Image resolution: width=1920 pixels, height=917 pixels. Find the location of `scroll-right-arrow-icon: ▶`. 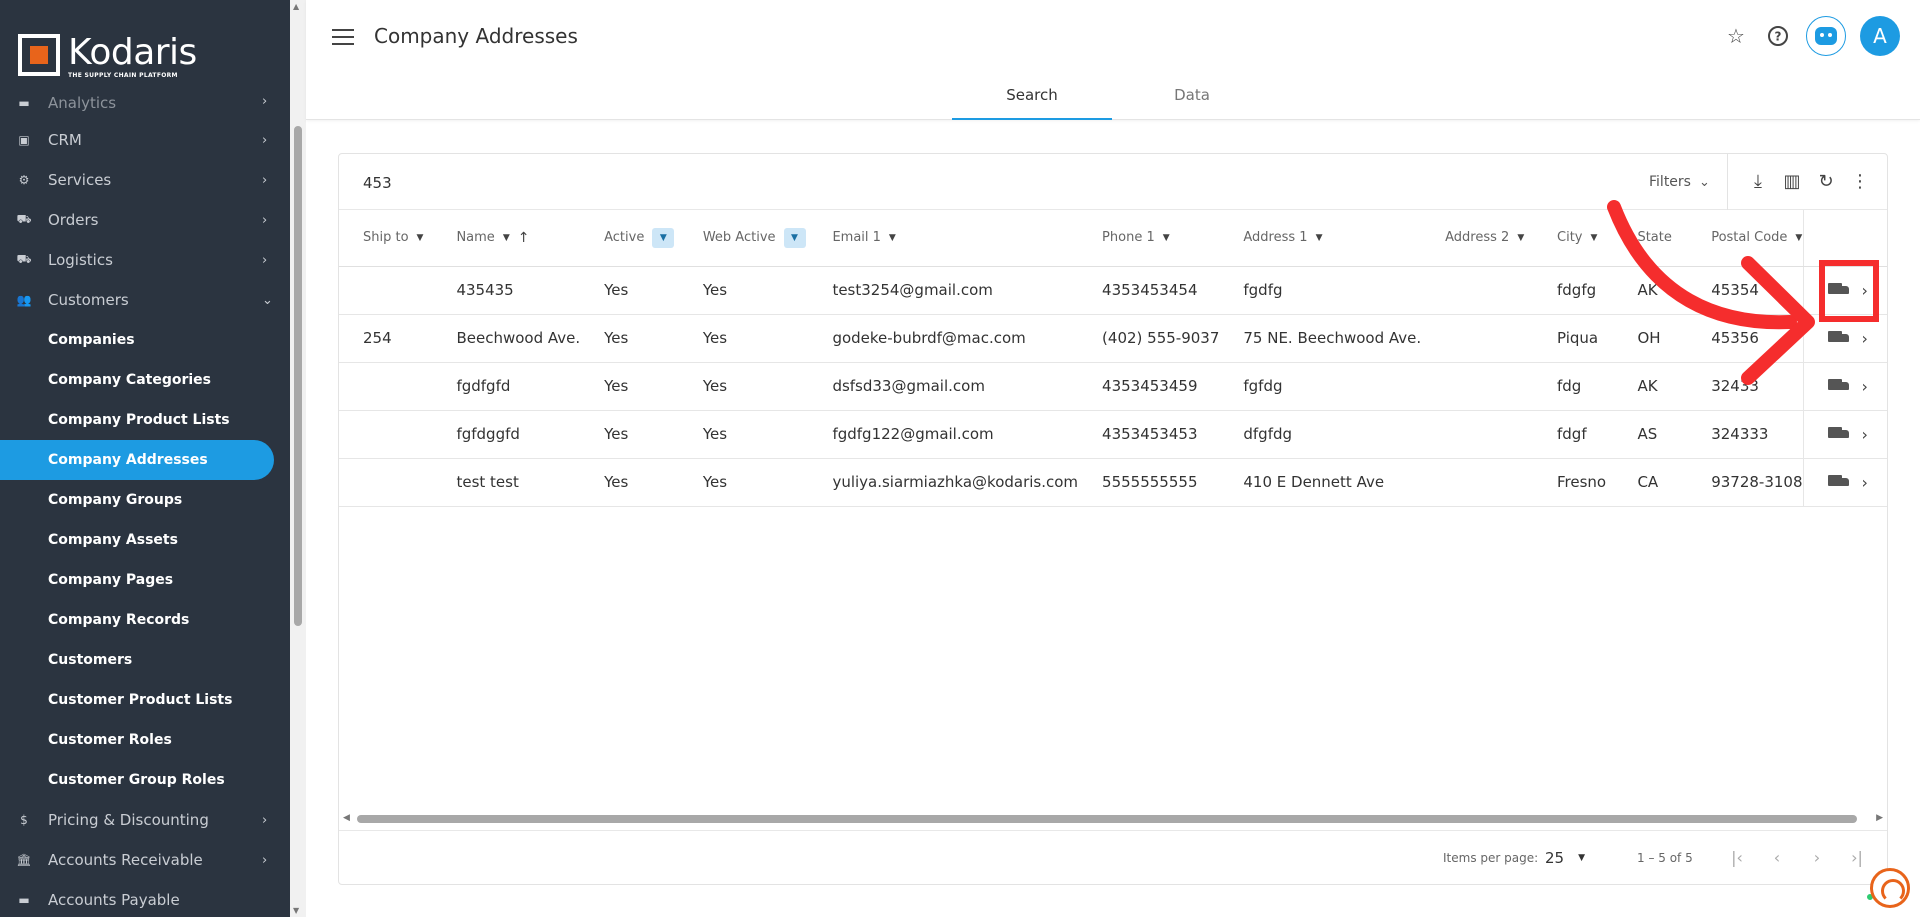

scroll-right-arrow-icon: ▶ is located at coordinates (1879, 818).